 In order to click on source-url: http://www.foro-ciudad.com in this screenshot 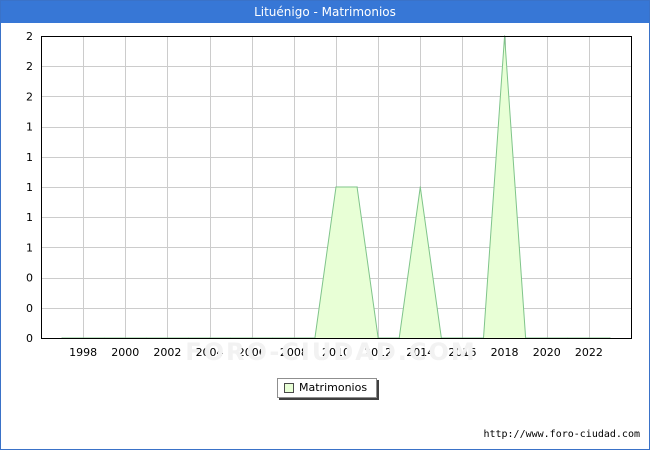, I will do `click(561, 434)`.